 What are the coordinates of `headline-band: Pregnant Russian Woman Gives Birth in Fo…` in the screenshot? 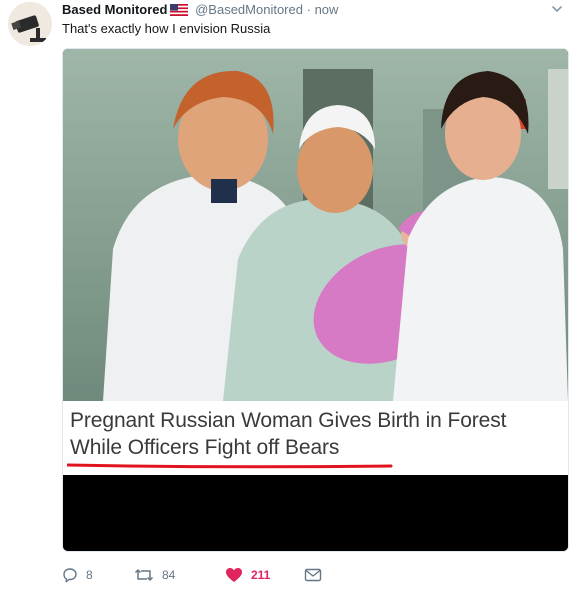 It's located at (315, 438).